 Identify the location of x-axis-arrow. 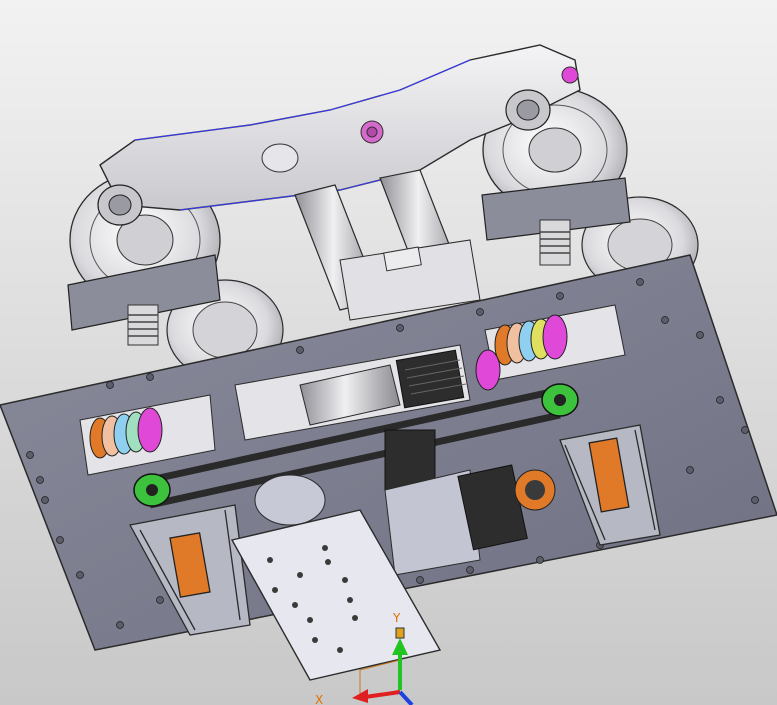
(382, 694).